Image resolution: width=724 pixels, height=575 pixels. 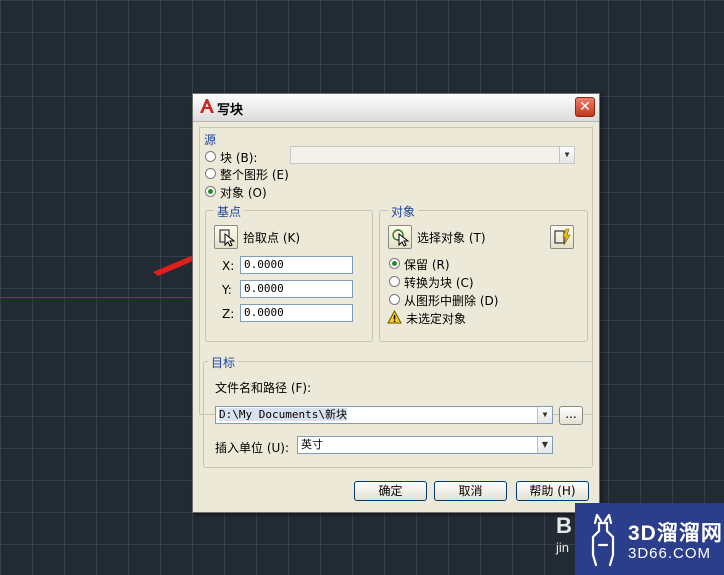 What do you see at coordinates (227, 290) in the screenshot?
I see `y-label: Y:` at bounding box center [227, 290].